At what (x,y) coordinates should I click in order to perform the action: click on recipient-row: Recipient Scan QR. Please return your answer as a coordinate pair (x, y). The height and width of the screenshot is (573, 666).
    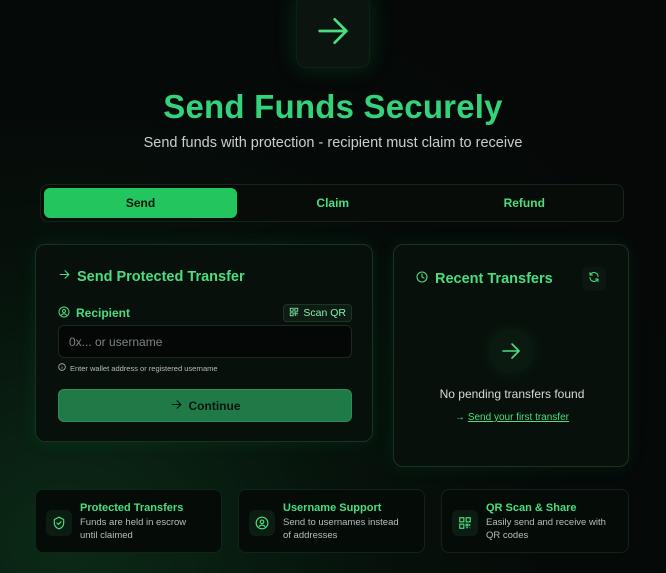
    Looking at the image, I should click on (205, 313).